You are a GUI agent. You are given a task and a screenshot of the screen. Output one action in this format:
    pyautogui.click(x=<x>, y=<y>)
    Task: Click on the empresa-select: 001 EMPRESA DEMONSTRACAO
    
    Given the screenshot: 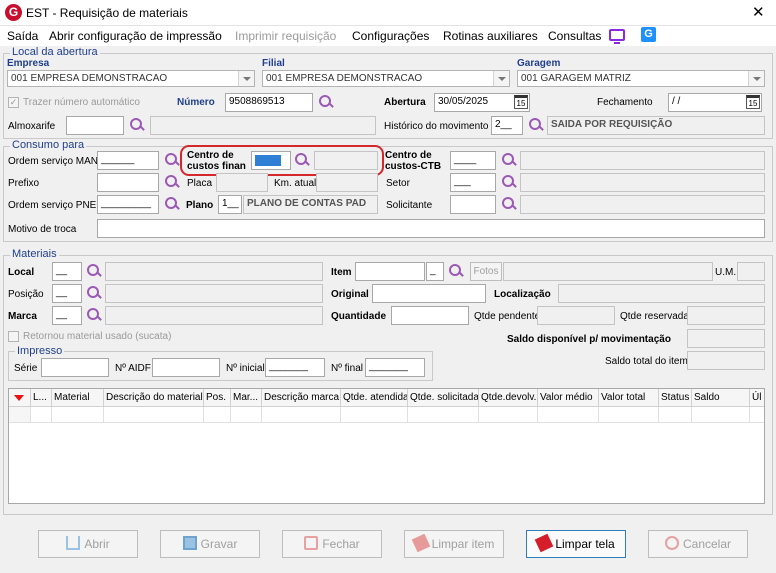 What is the action you would take?
    pyautogui.click(x=131, y=78)
    